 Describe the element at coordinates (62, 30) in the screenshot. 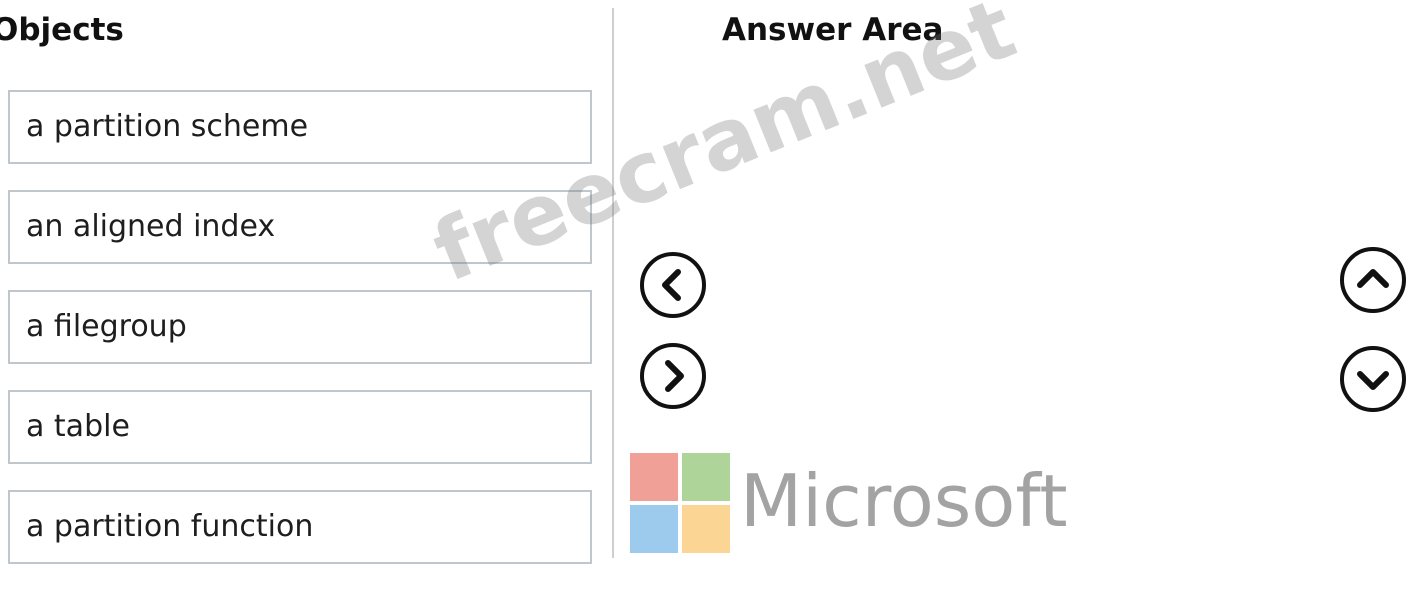

I see `objects-heading: Objects` at that location.